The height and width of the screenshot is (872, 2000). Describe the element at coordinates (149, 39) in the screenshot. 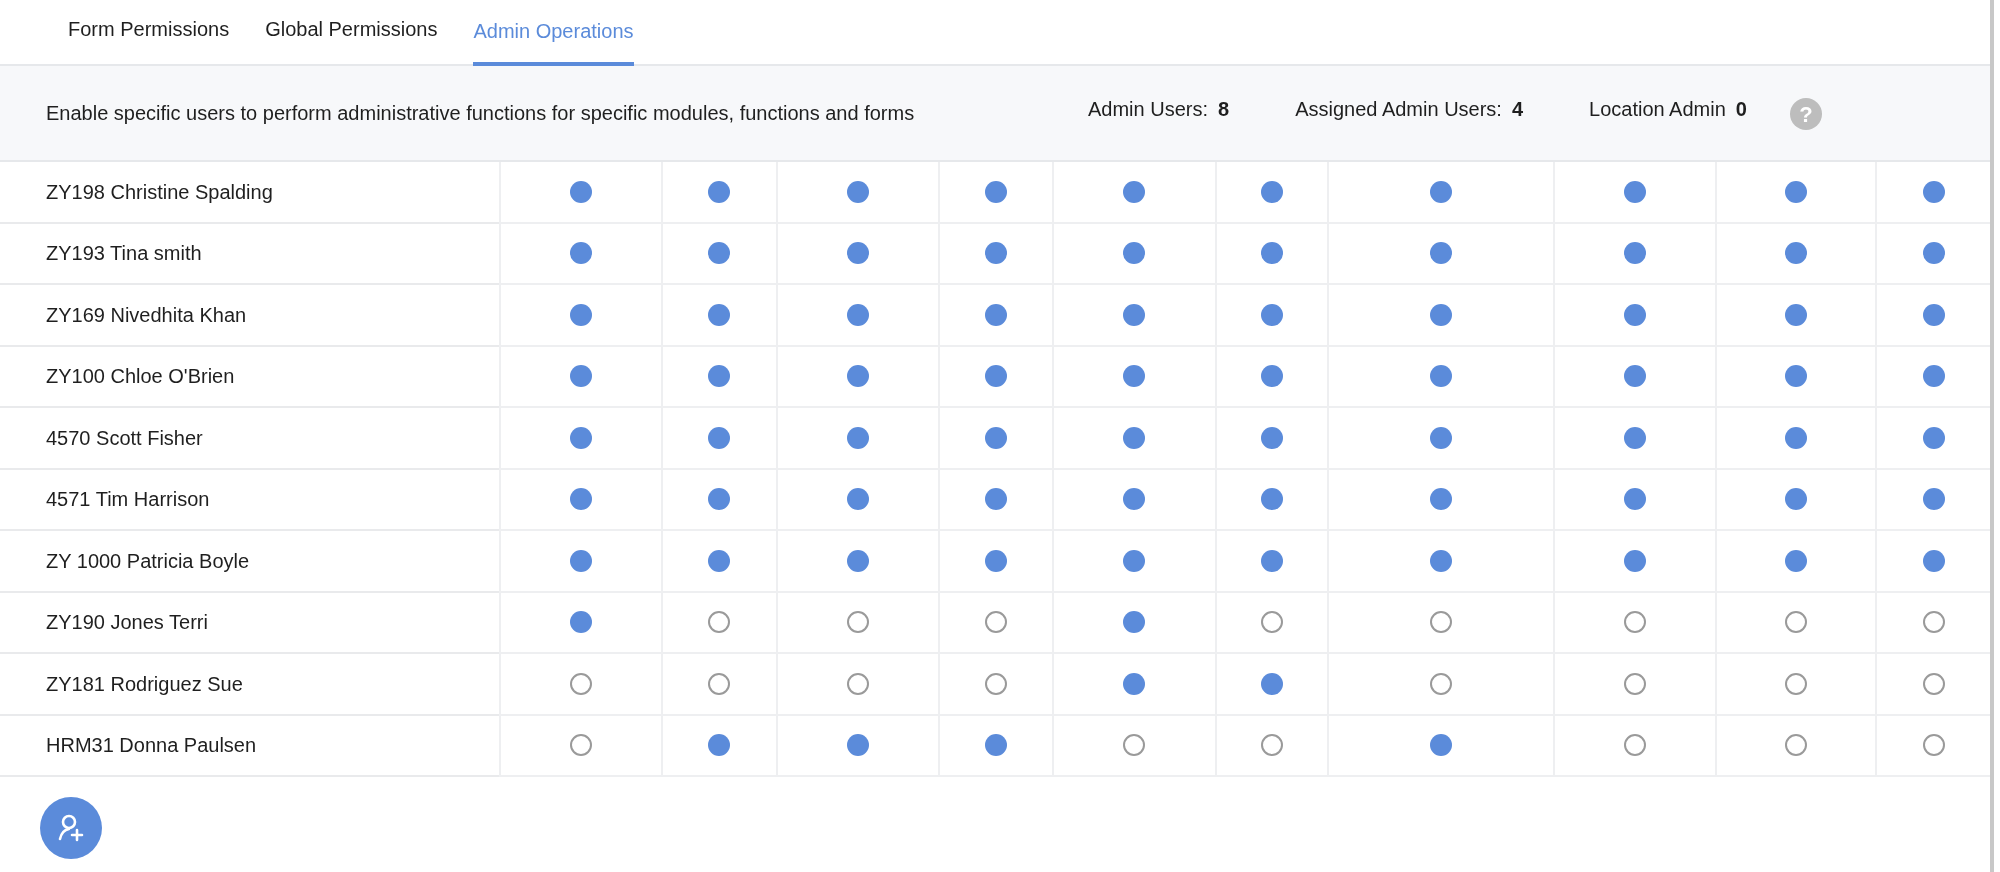

I see `tab: Form Permissions` at that location.